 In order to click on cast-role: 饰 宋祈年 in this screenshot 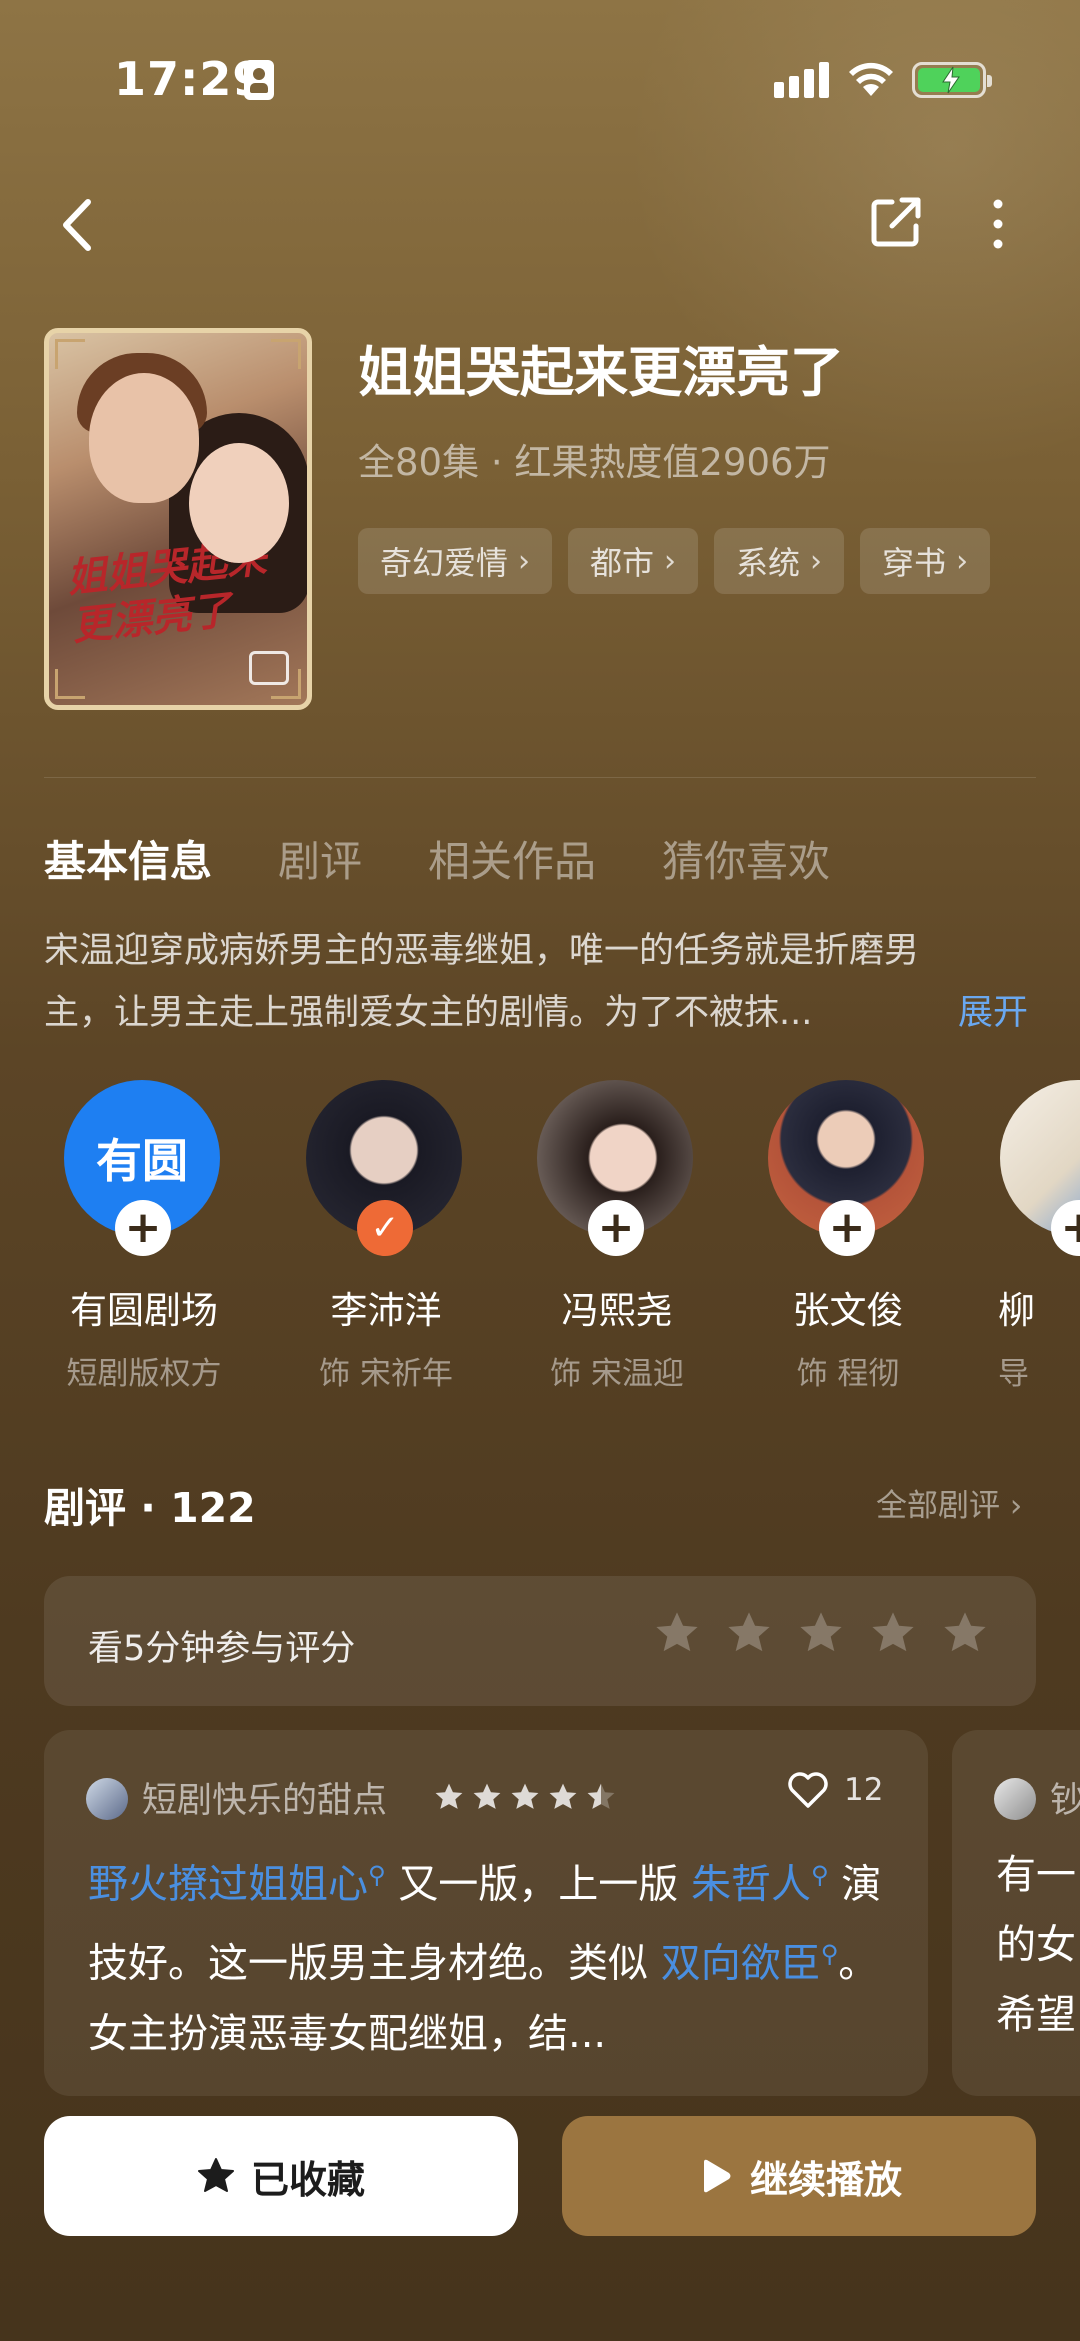, I will do `click(386, 1374)`.